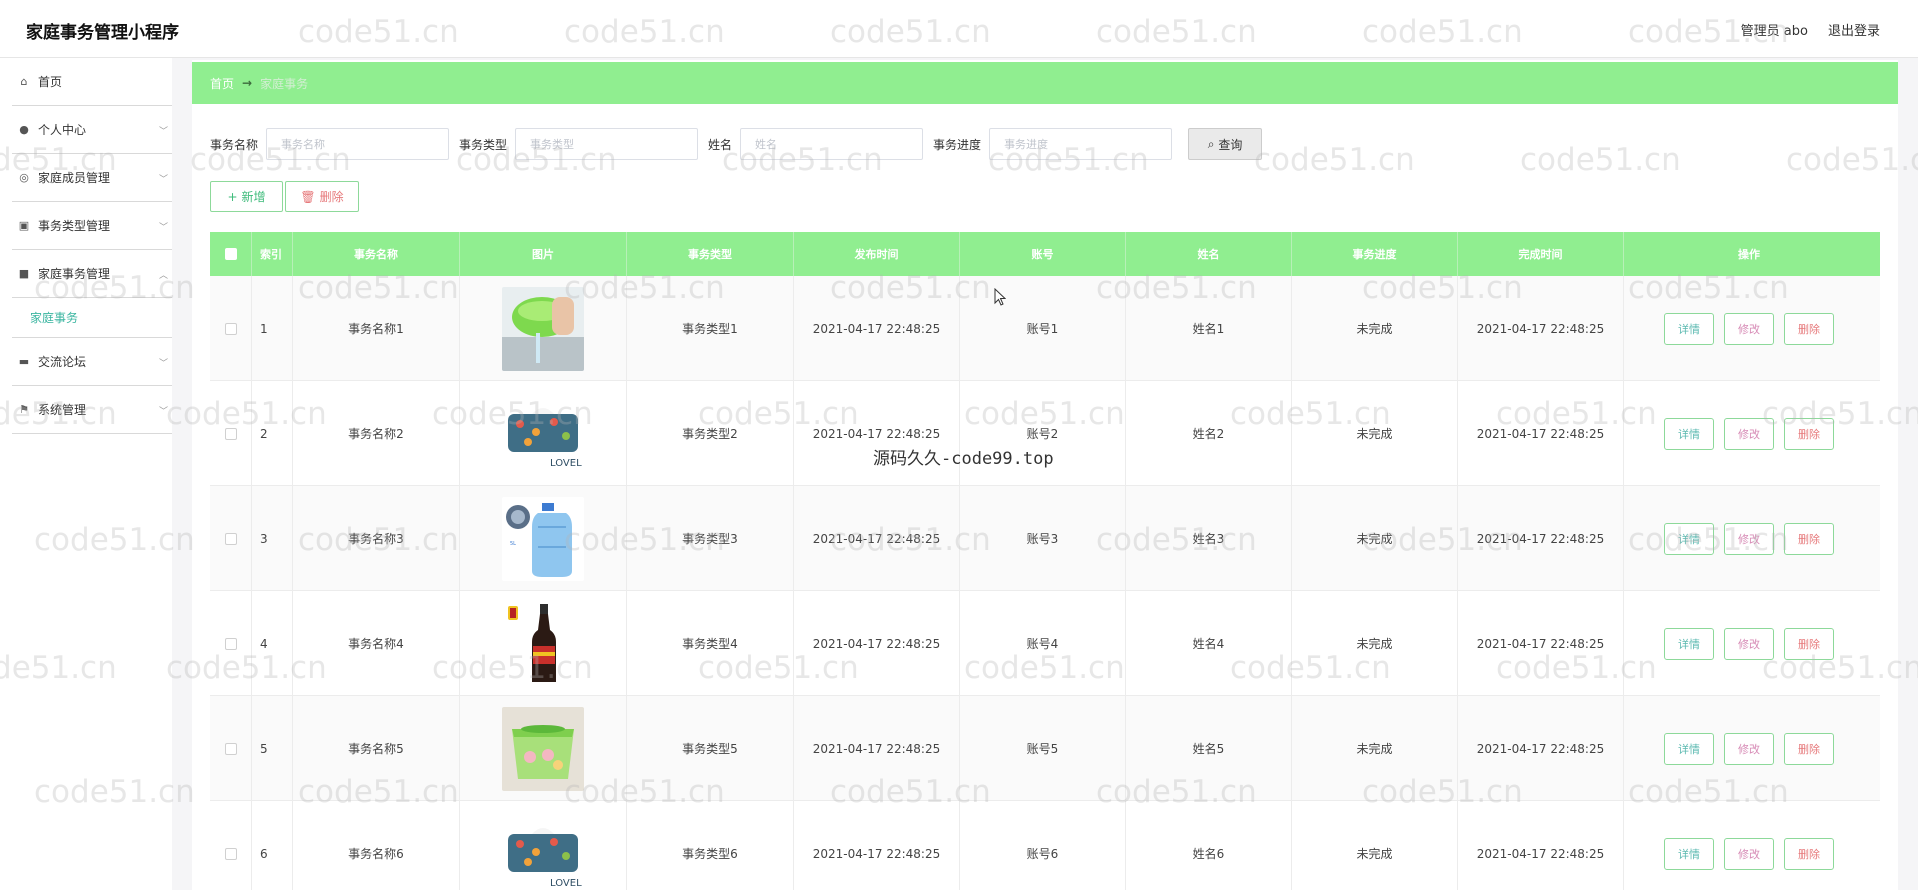 The width and height of the screenshot is (1918, 890). Describe the element at coordinates (322, 196) in the screenshot. I see `batch-delete-button: 🗑 删除` at that location.